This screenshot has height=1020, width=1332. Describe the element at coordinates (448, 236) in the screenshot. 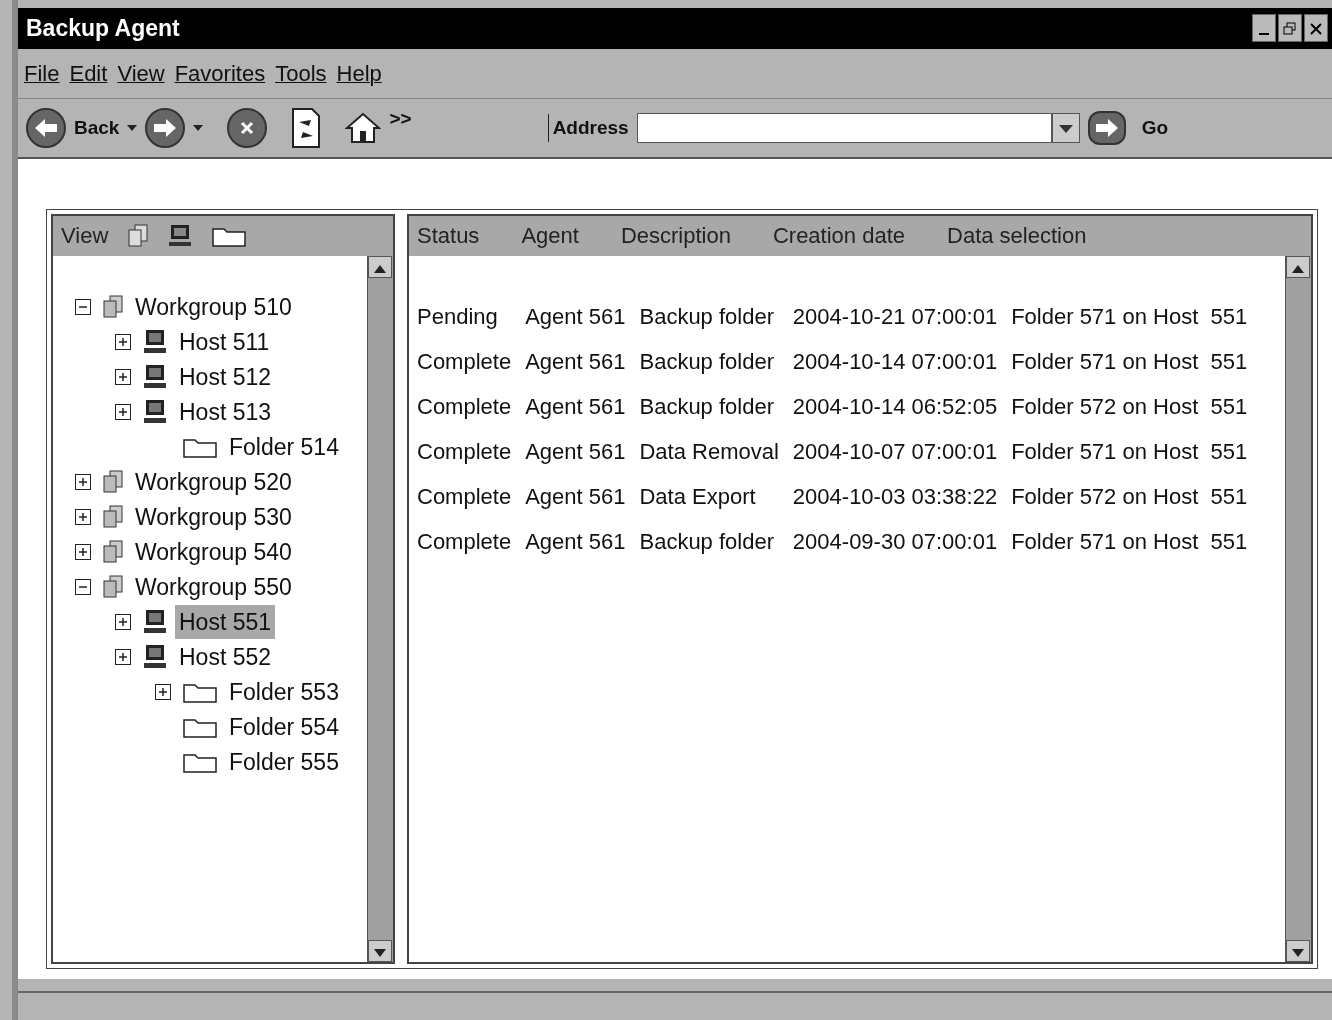

I see `column-header: Status` at that location.